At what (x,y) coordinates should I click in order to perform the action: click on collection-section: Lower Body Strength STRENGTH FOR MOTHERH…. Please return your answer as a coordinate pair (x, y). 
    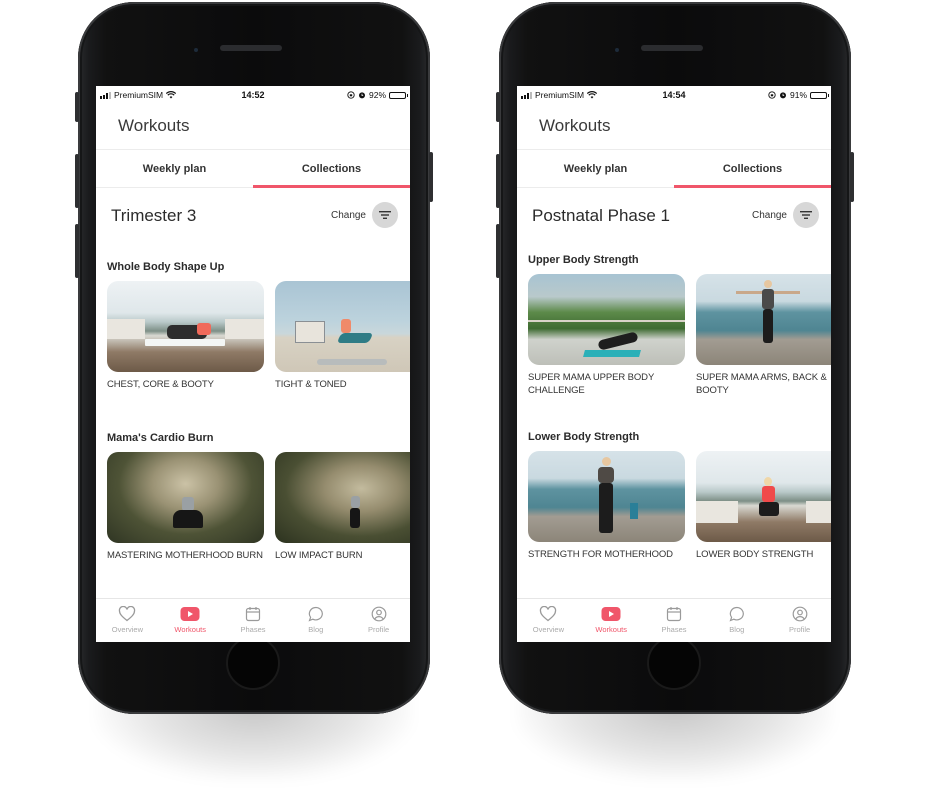
    Looking at the image, I should click on (674, 496).